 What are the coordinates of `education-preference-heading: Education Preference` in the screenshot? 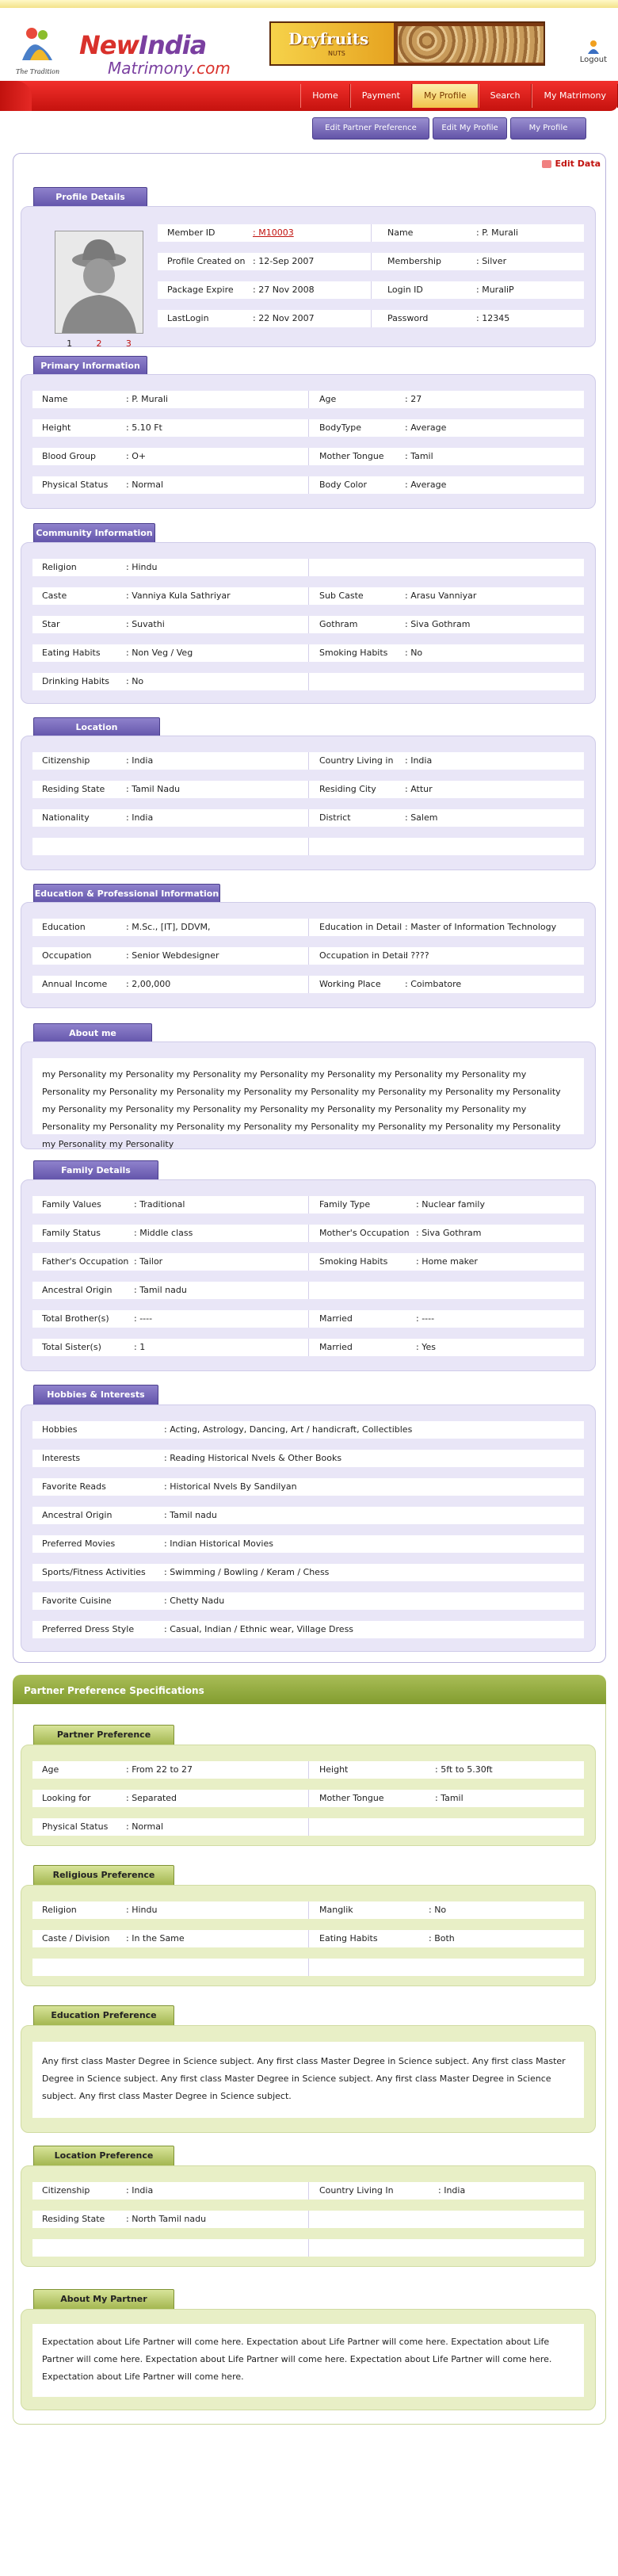 It's located at (103, 2016).